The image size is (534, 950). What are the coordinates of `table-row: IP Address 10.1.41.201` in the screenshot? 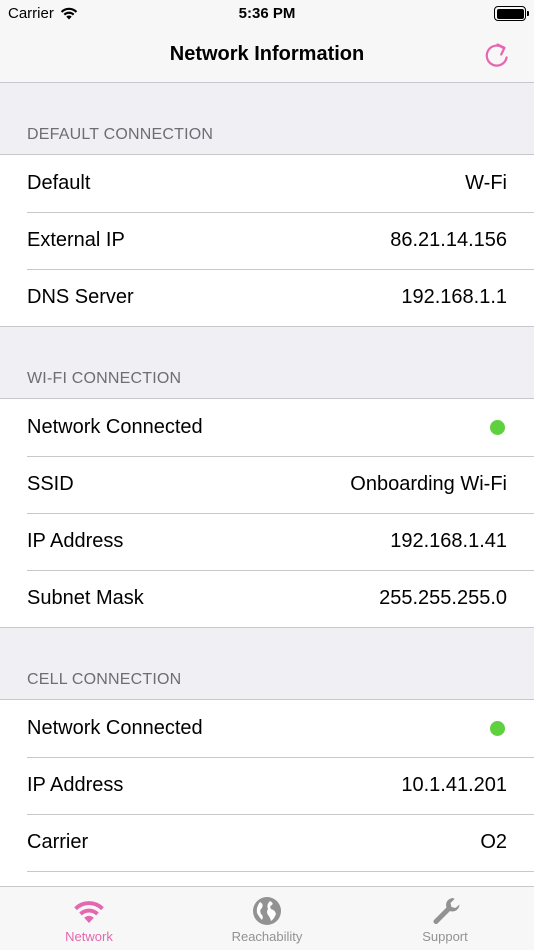 It's located at (267, 785).